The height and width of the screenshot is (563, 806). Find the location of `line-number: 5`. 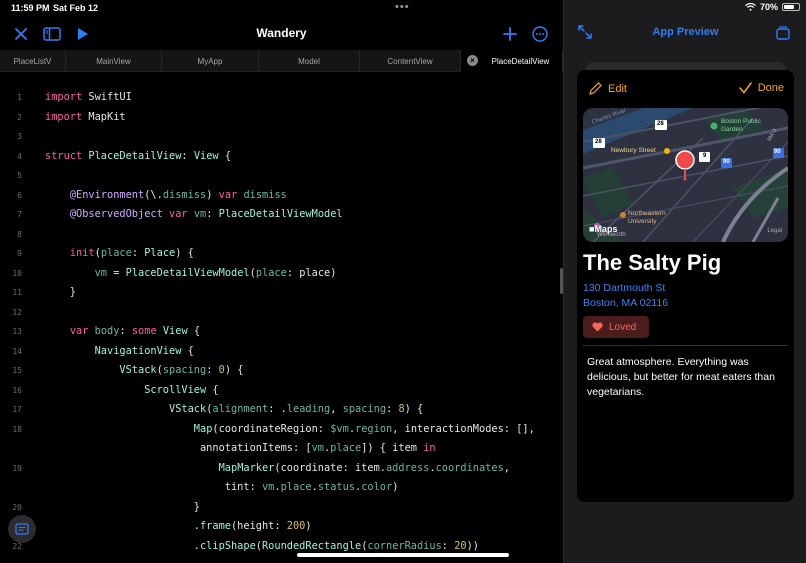

line-number: 5 is located at coordinates (19, 175).